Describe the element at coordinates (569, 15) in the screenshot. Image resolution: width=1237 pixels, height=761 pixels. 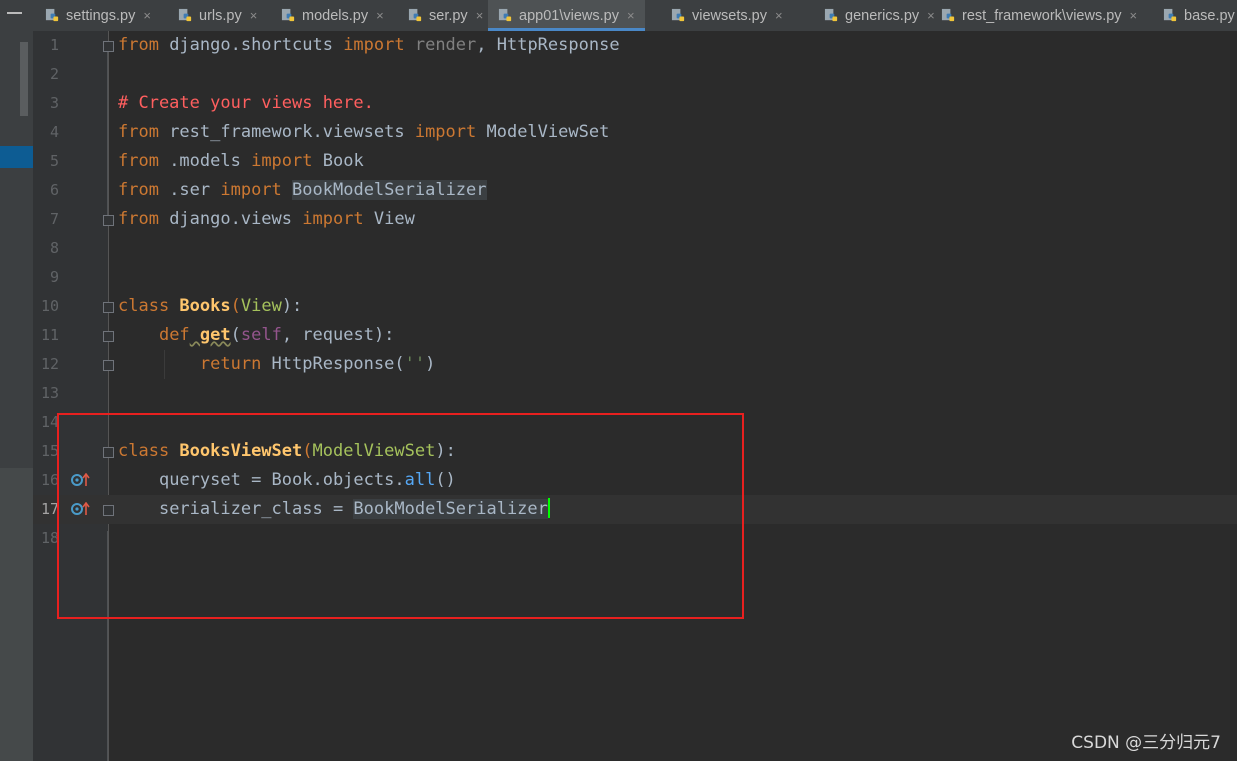
I see `tab-label: app01\views.py` at that location.